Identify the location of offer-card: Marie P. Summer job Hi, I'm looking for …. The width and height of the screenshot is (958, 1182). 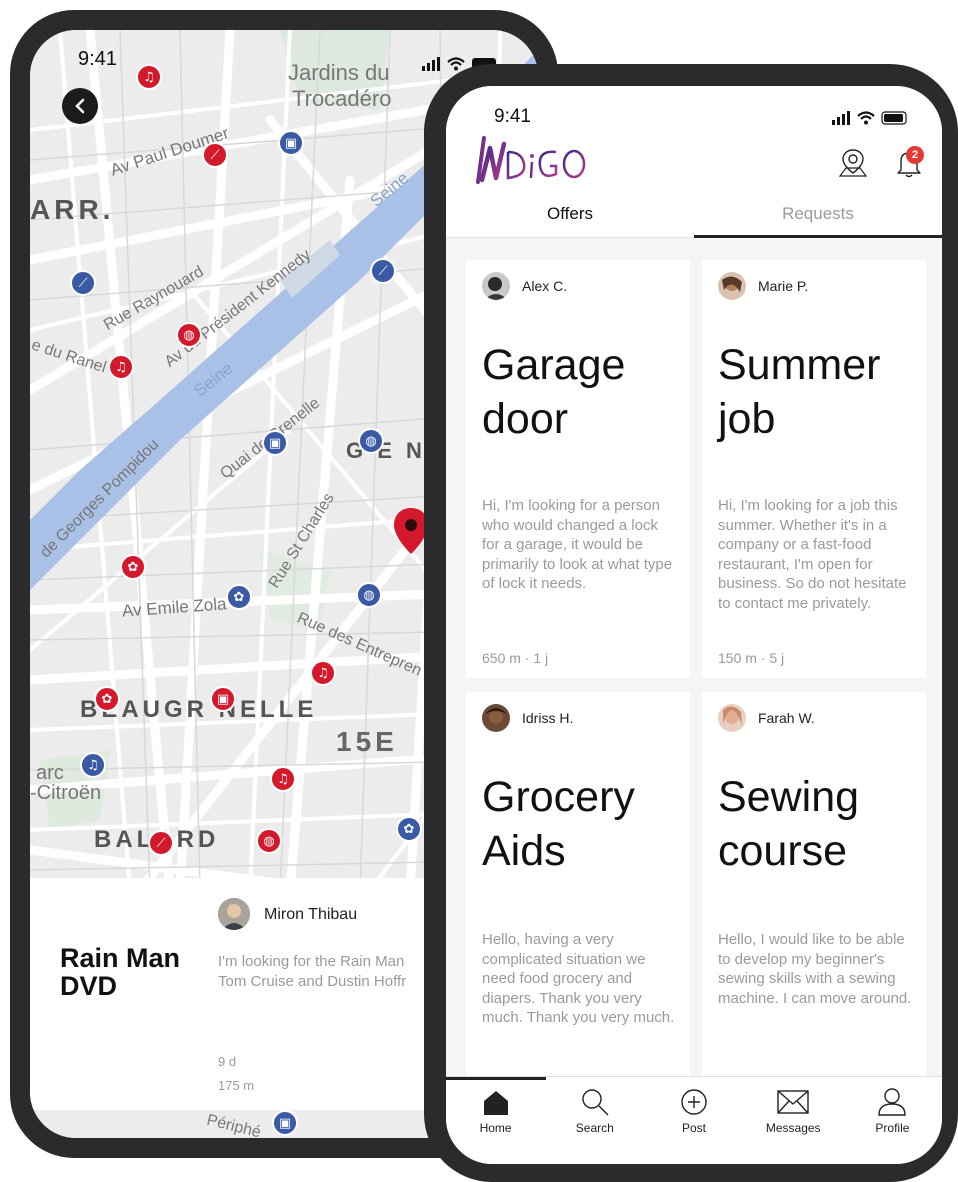
(814, 469).